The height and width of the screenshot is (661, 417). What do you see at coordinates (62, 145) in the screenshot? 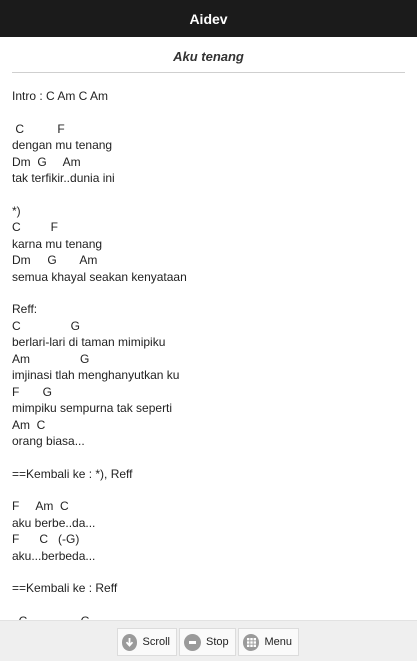
I see `lyric-line: dengan mu tenang` at bounding box center [62, 145].